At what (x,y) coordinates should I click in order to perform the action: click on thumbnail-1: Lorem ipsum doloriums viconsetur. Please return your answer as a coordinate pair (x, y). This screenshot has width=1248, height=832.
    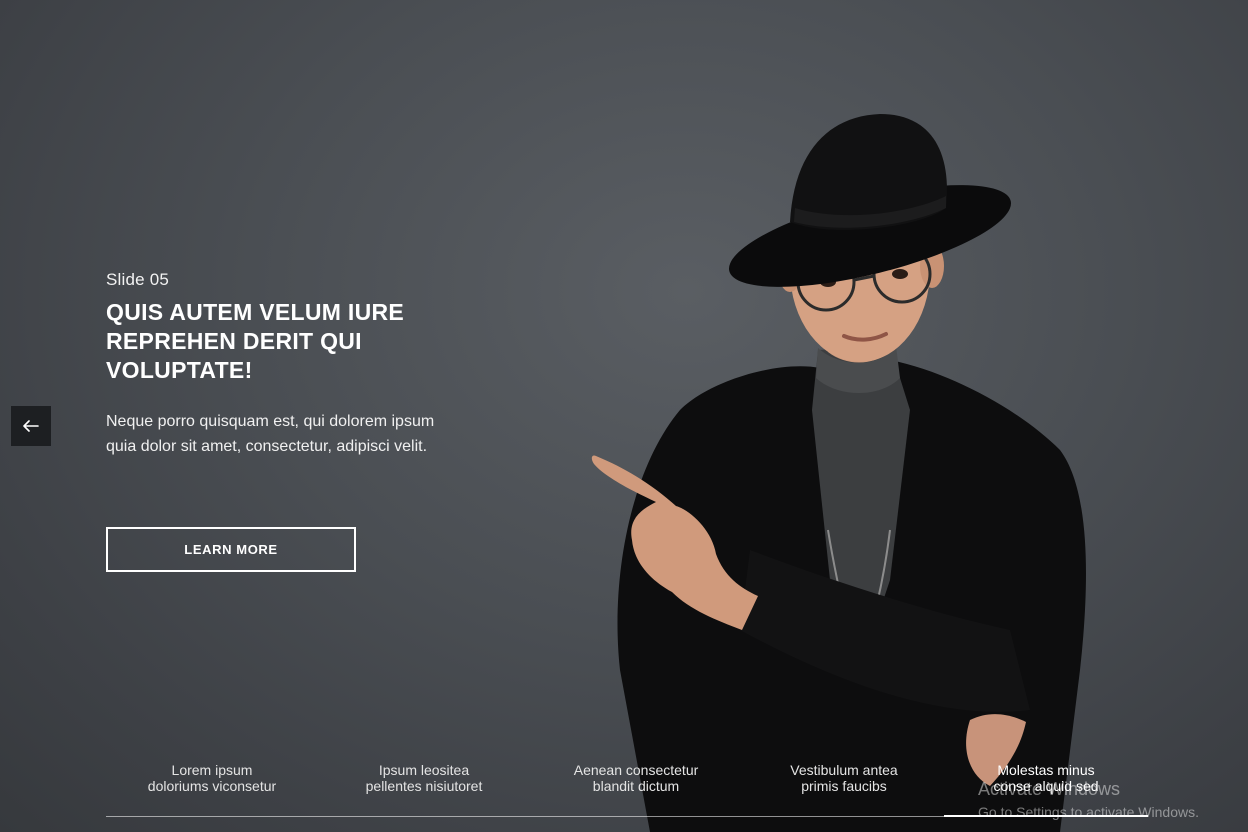
    Looking at the image, I should click on (212, 778).